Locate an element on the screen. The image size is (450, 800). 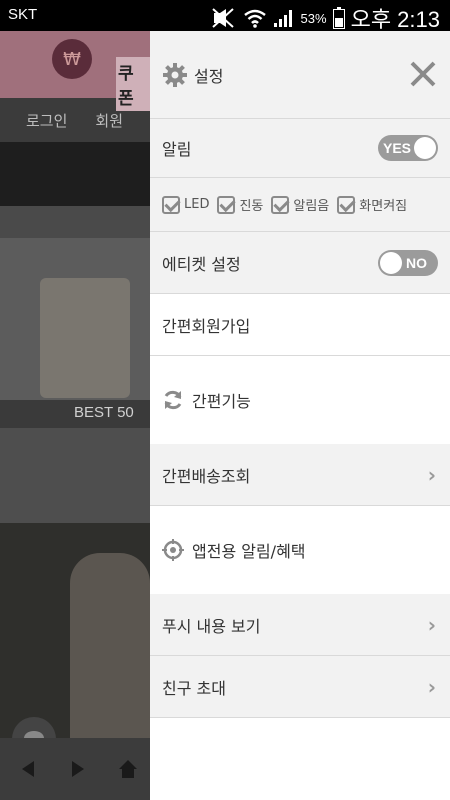
alarm-row: 알림 YES is located at coordinates (300, 148).